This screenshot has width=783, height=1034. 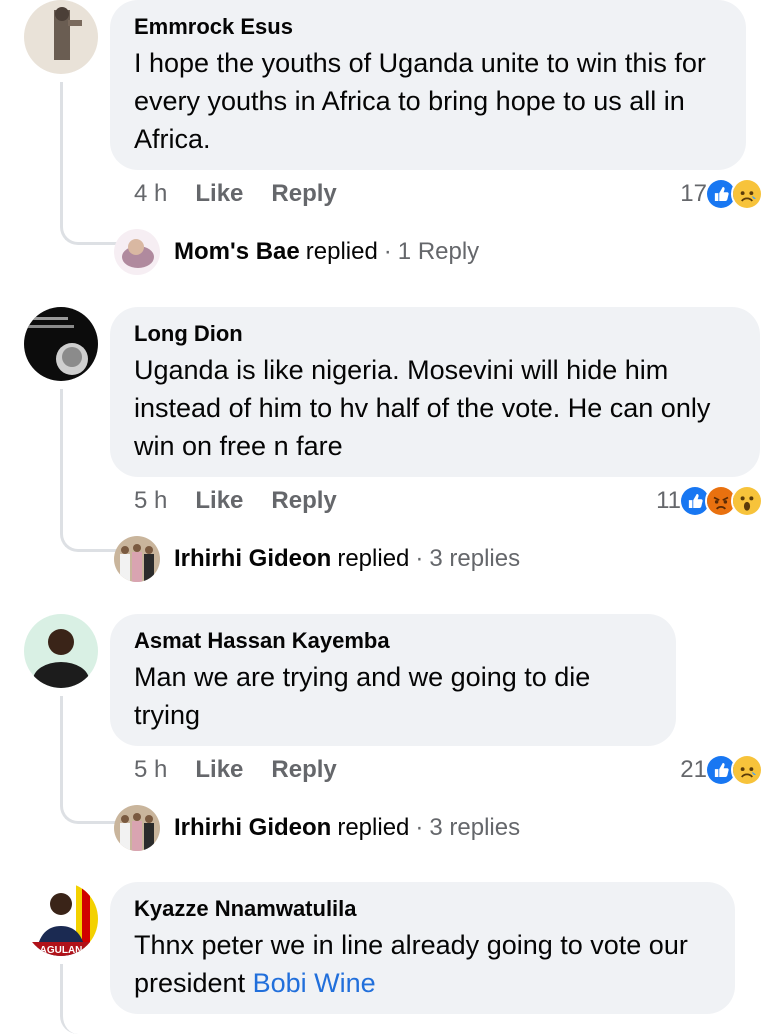 What do you see at coordinates (237, 252) in the screenshot?
I see `replier-name: Mom's Bae` at bounding box center [237, 252].